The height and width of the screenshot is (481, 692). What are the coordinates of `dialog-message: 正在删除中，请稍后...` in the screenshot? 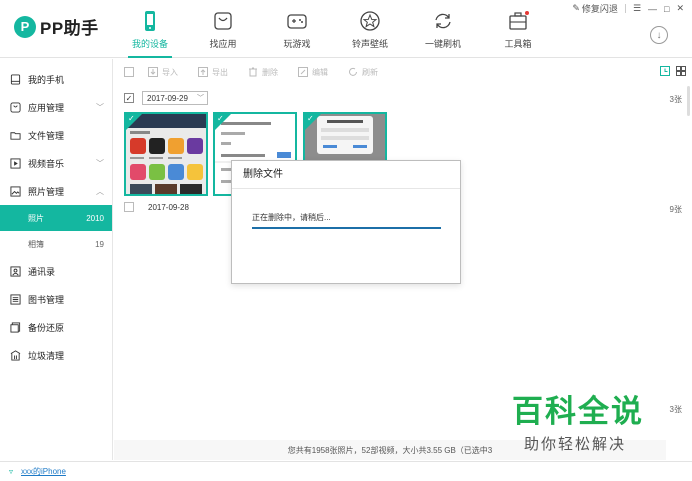 It's located at (291, 217).